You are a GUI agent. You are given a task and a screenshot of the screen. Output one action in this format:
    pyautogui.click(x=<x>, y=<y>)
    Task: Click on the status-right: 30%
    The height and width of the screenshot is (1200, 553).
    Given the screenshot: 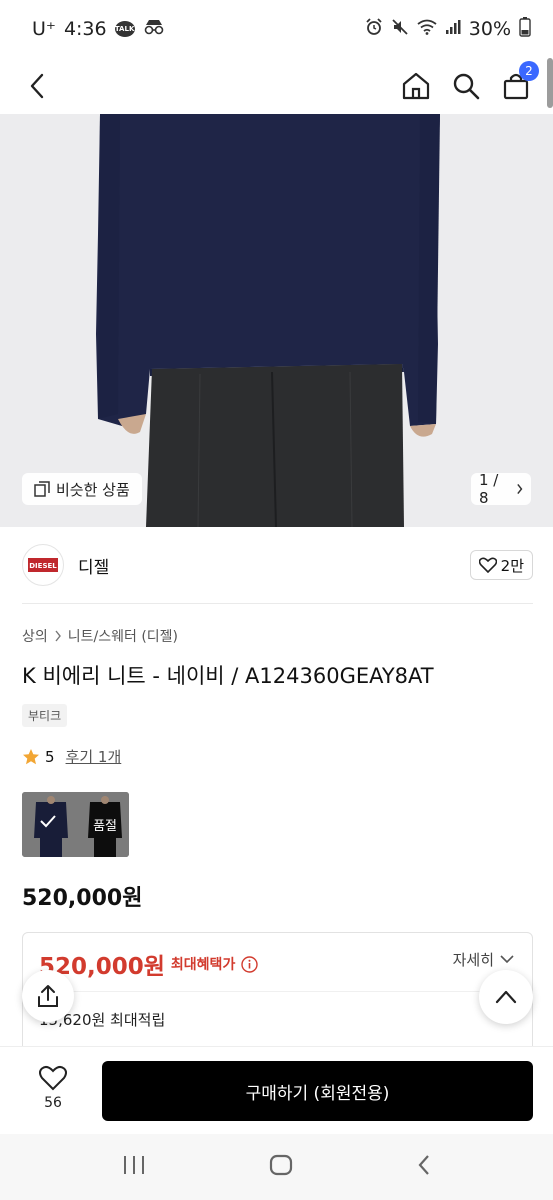 What is the action you would take?
    pyautogui.click(x=448, y=29)
    